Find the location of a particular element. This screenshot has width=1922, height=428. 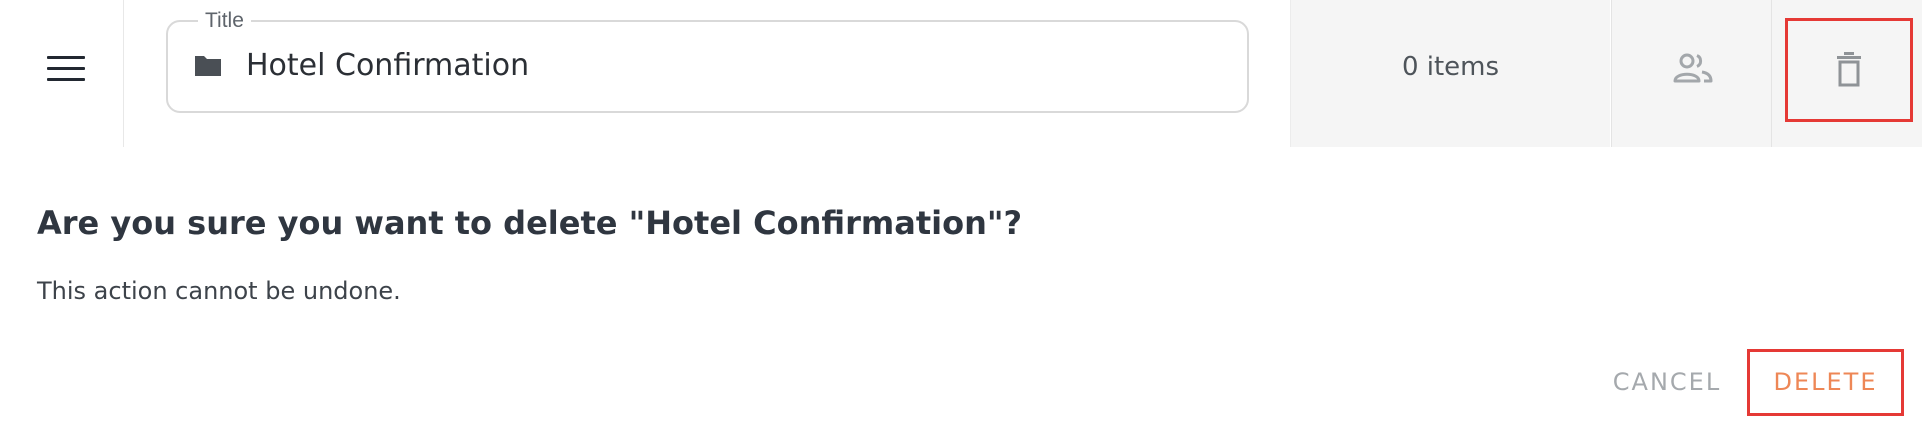

menu-cell is located at coordinates (62, 73).